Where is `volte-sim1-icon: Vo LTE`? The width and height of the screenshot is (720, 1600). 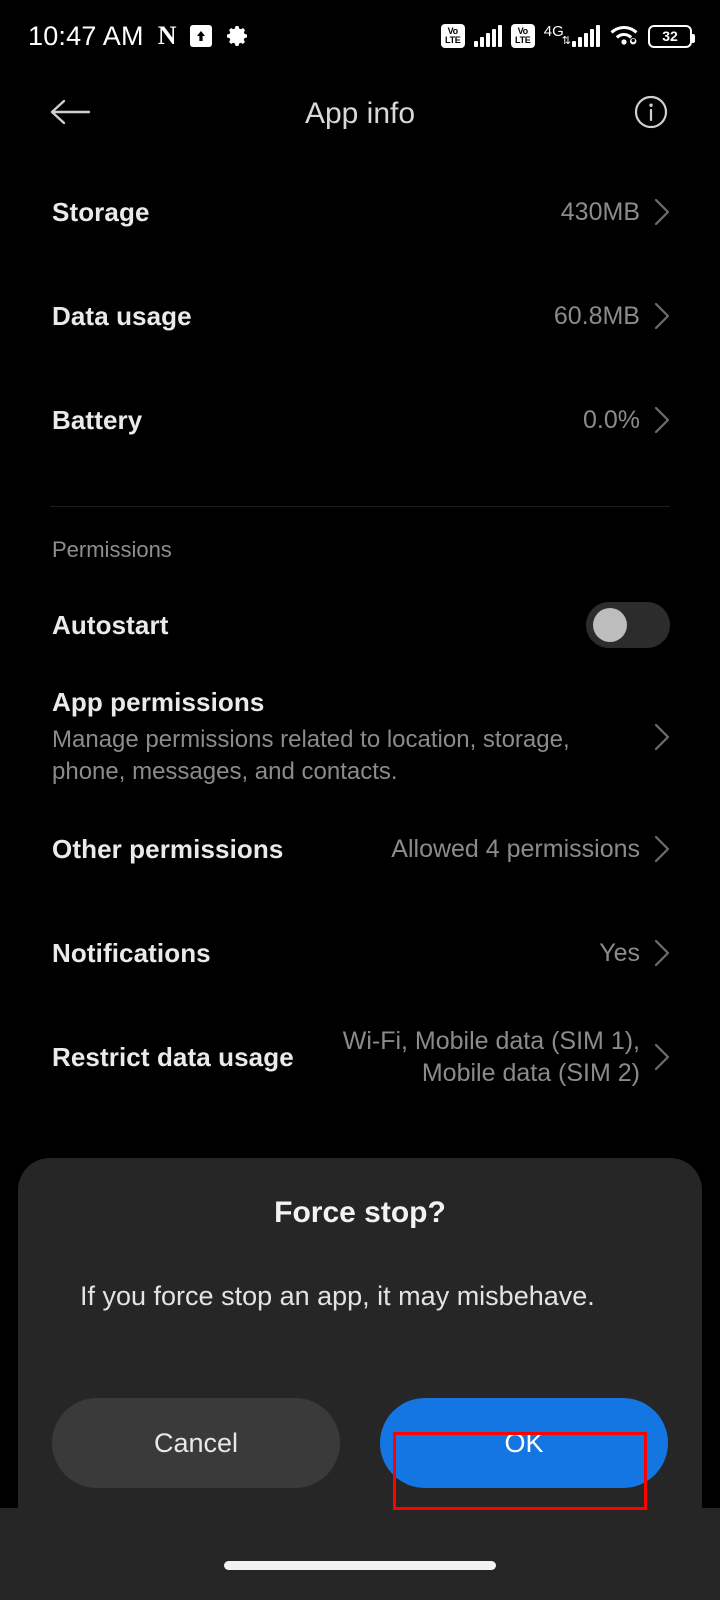 volte-sim1-icon: Vo LTE is located at coordinates (452, 36).